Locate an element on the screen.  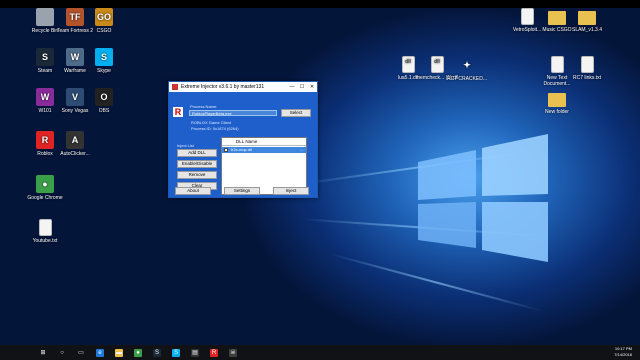
taskbar-button-edge: e is located at coordinates (100, 352).